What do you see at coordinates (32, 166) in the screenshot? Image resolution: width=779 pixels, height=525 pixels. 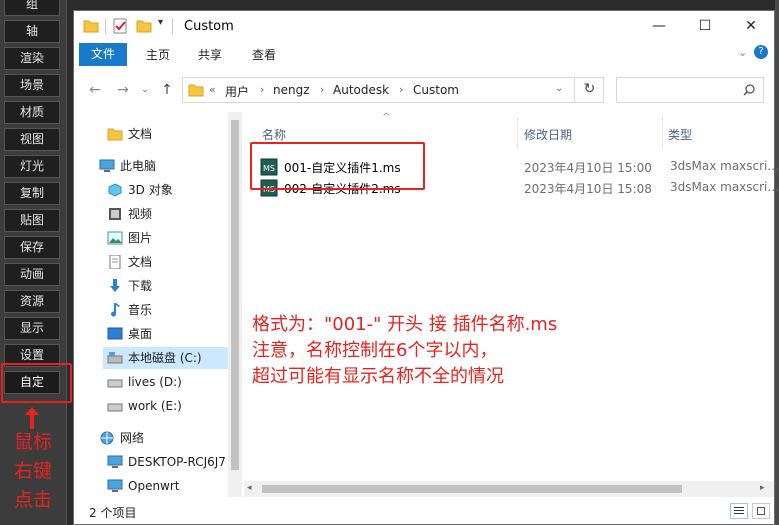 I see `toolbar-light-button: 灯光` at bounding box center [32, 166].